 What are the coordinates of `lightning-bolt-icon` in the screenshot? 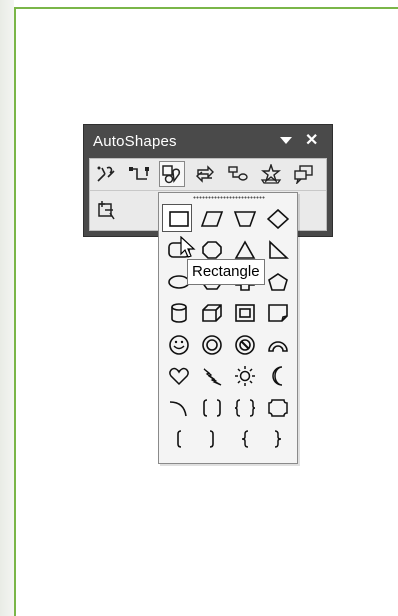 It's located at (211, 377).